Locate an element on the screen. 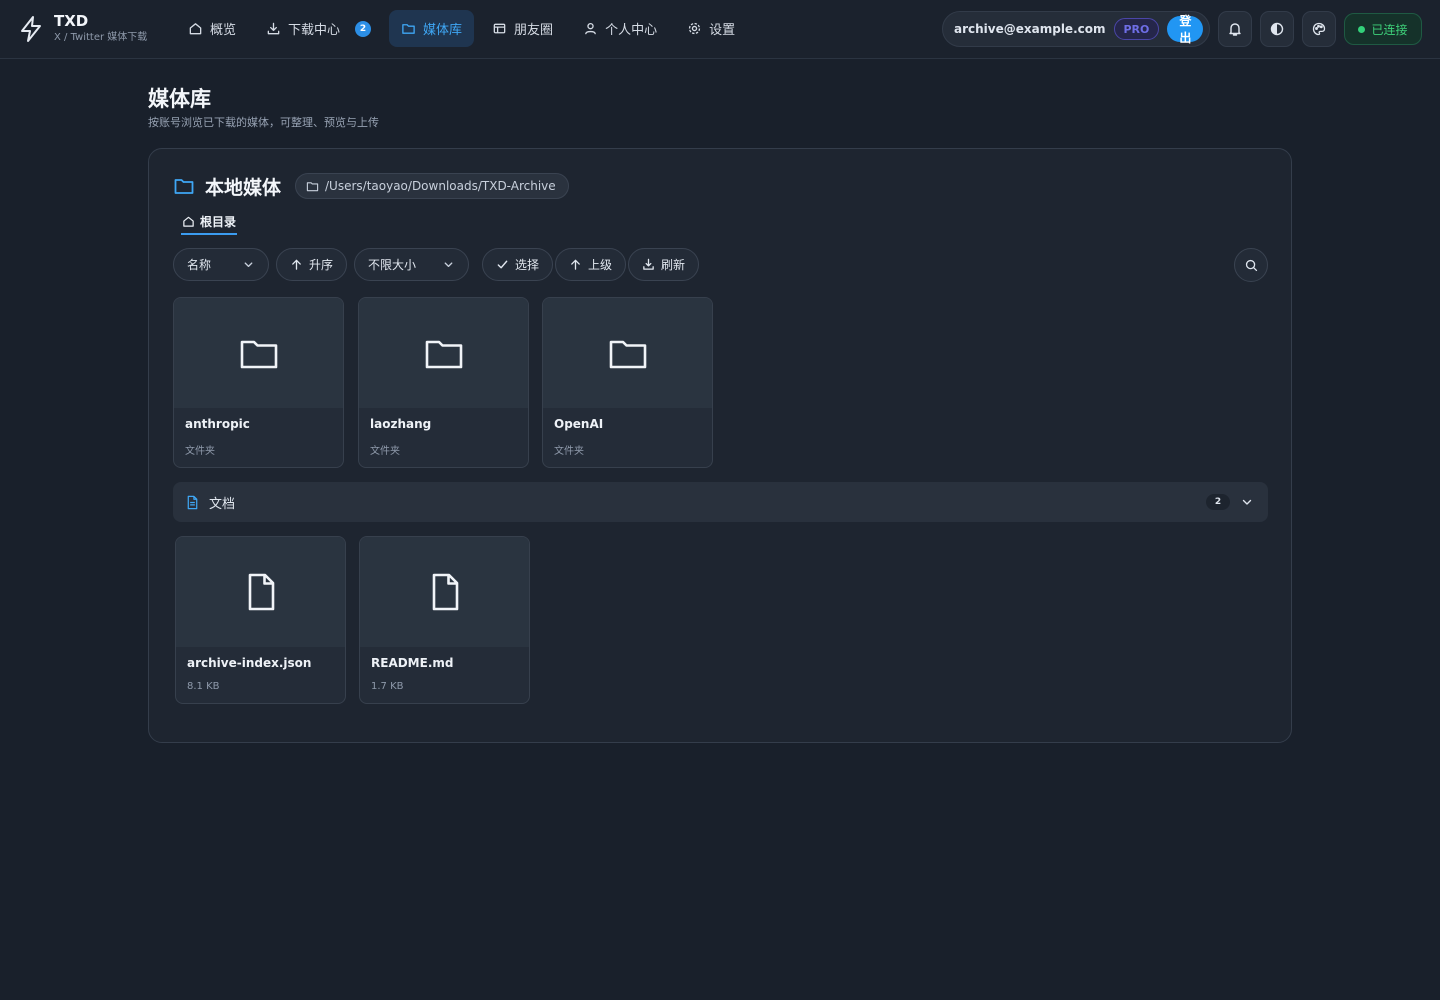 Image resolution: width=1440 pixels, height=1000 pixels. file-card: archive-index.json 8.1 KB is located at coordinates (260, 620).